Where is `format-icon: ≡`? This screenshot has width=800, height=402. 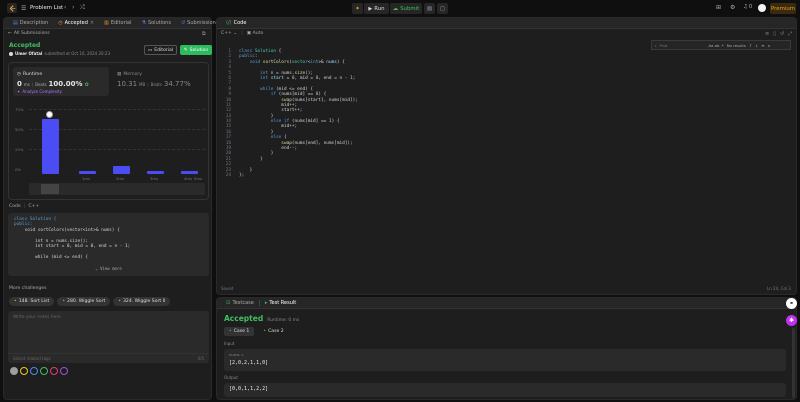 format-icon: ≡ is located at coordinates (767, 34).